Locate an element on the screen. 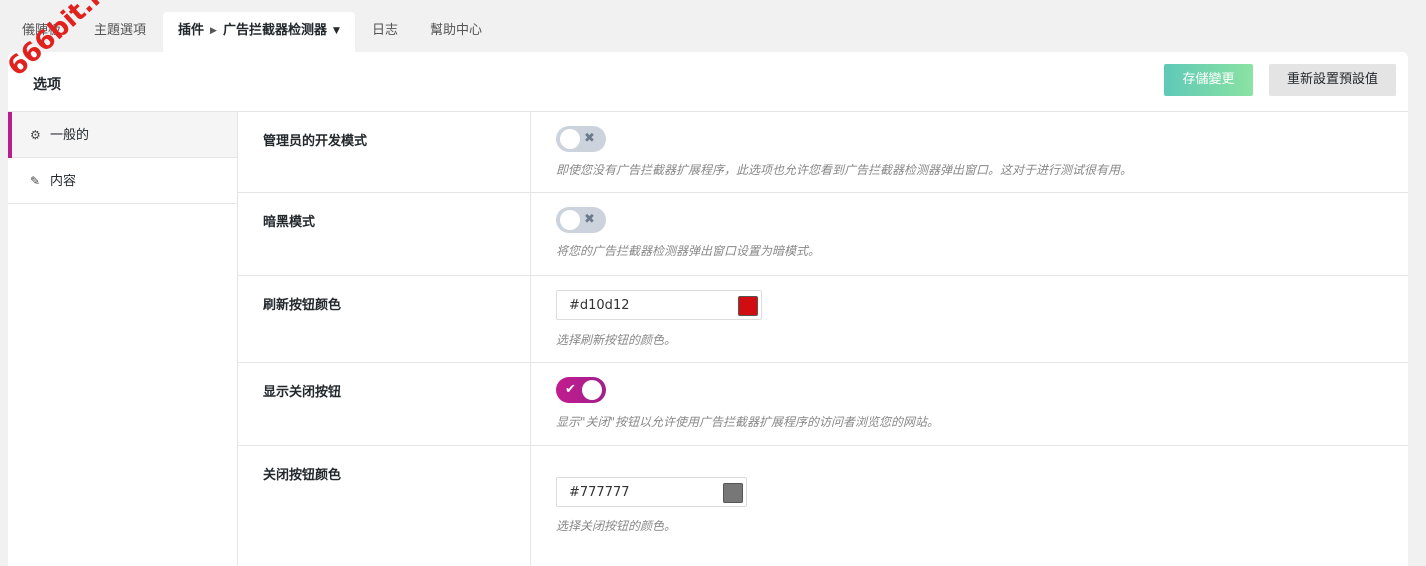 The image size is (1426, 566). setting-row-refresh-color: 刷新按钮颜色 #d10d12 选择刷新按钮的颜色。 is located at coordinates (823, 319).